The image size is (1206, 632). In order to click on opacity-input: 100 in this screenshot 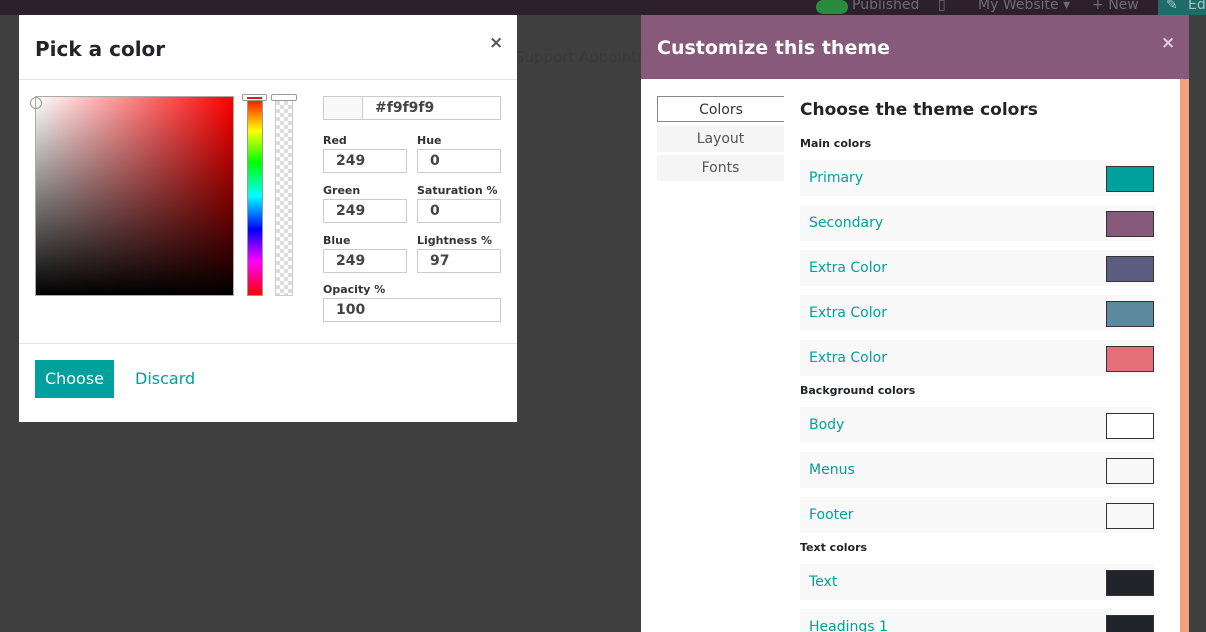, I will do `click(412, 310)`.